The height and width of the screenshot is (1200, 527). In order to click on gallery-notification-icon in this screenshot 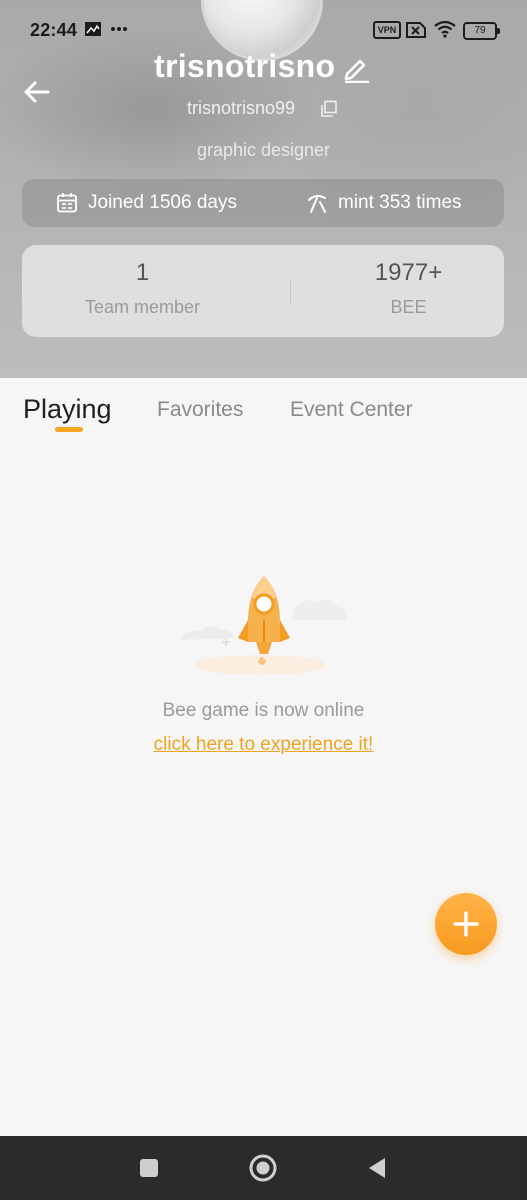, I will do `click(93, 29)`.